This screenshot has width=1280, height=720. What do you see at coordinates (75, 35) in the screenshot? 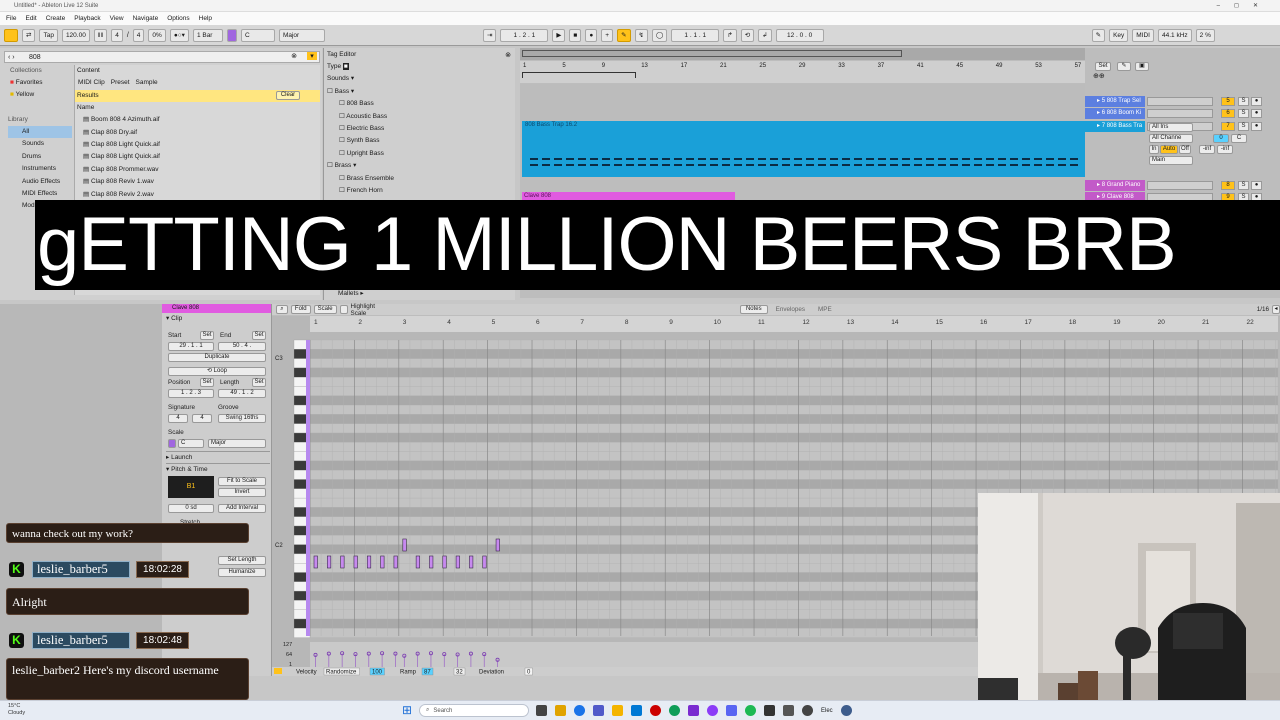
I see `tempo-field: 120.00` at bounding box center [75, 35].